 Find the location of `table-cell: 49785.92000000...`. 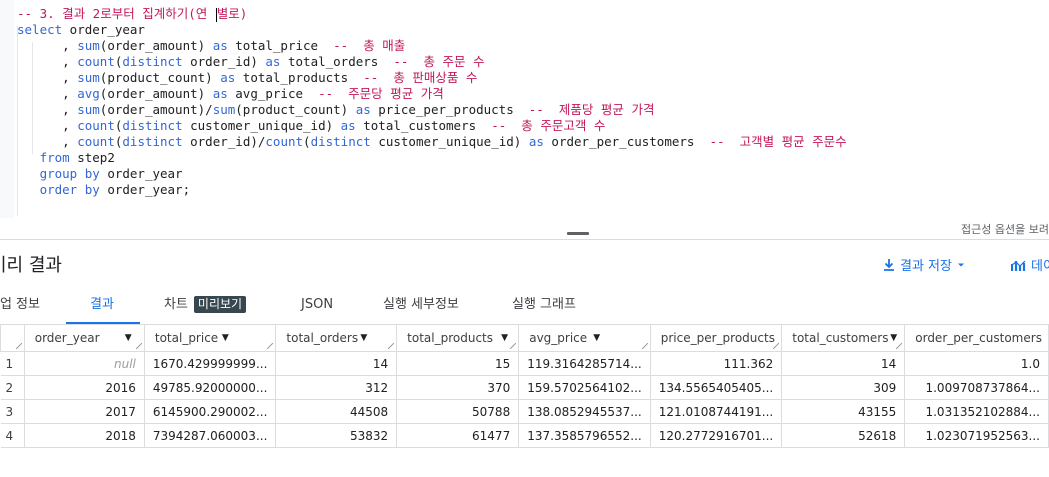

table-cell: 49785.92000000... is located at coordinates (210, 387).